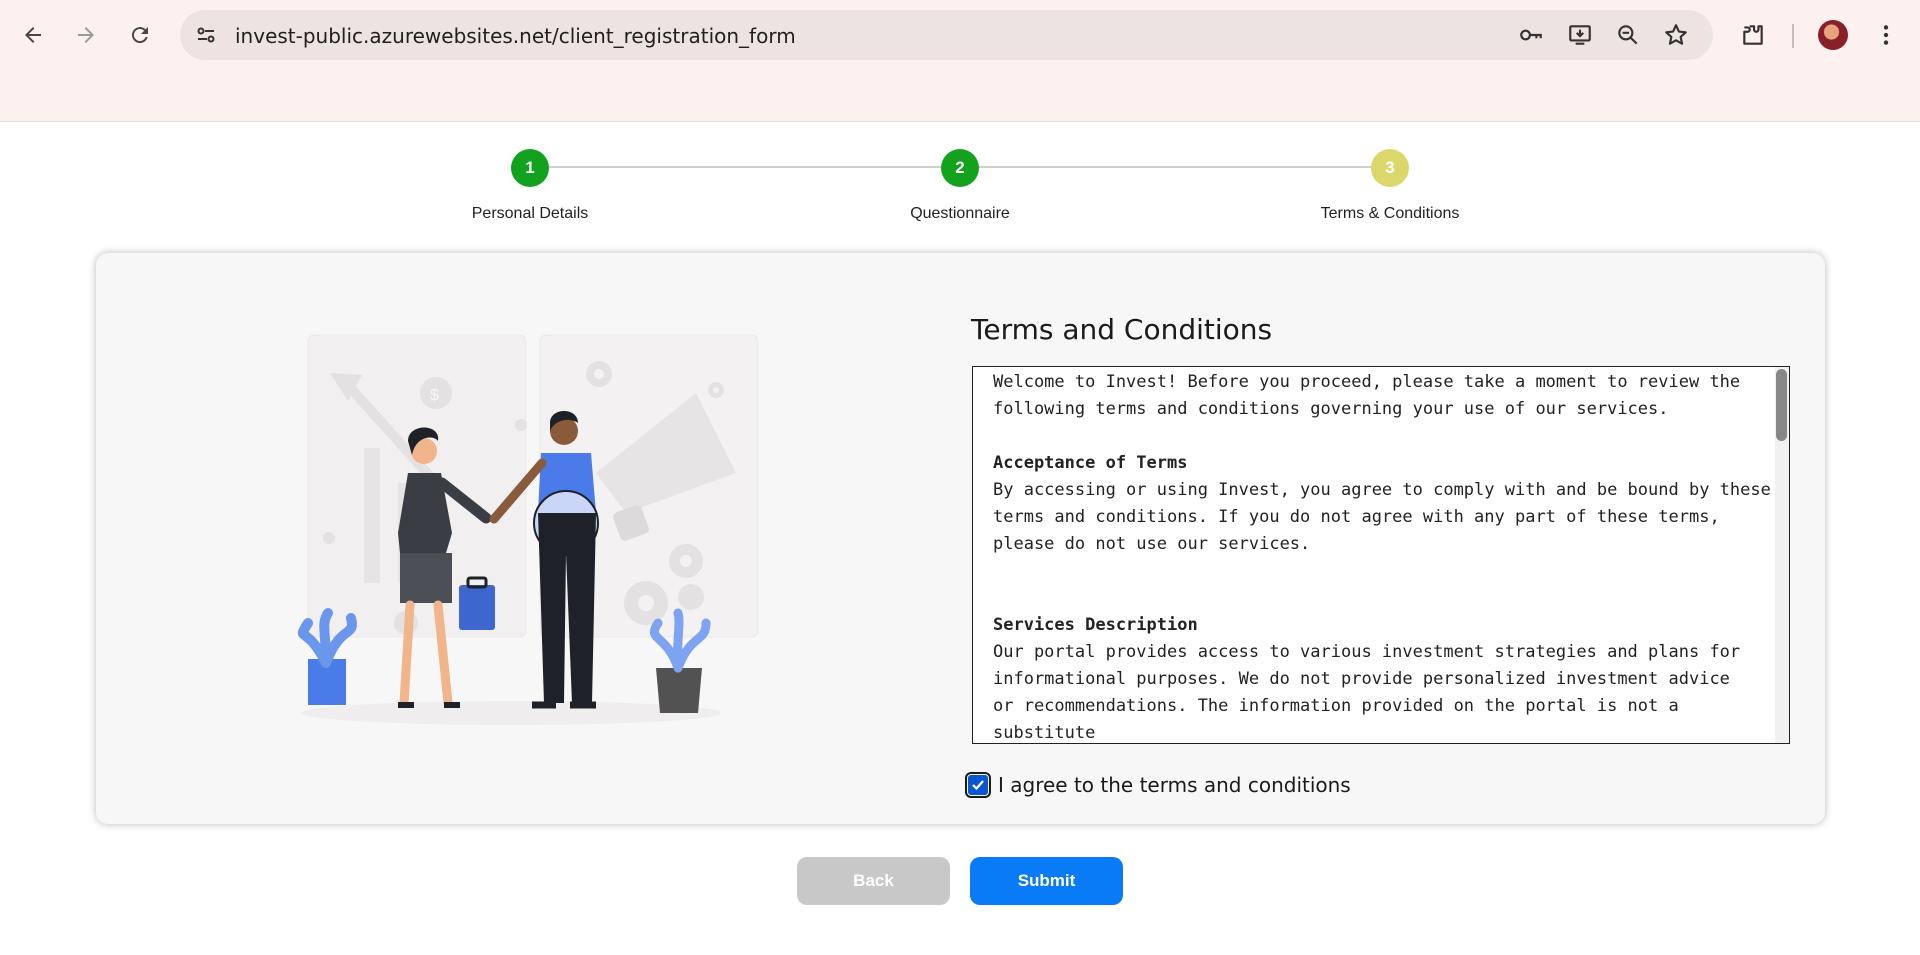 This screenshot has height=955, width=1920. What do you see at coordinates (1580, 35) in the screenshot?
I see `install-app-icon` at bounding box center [1580, 35].